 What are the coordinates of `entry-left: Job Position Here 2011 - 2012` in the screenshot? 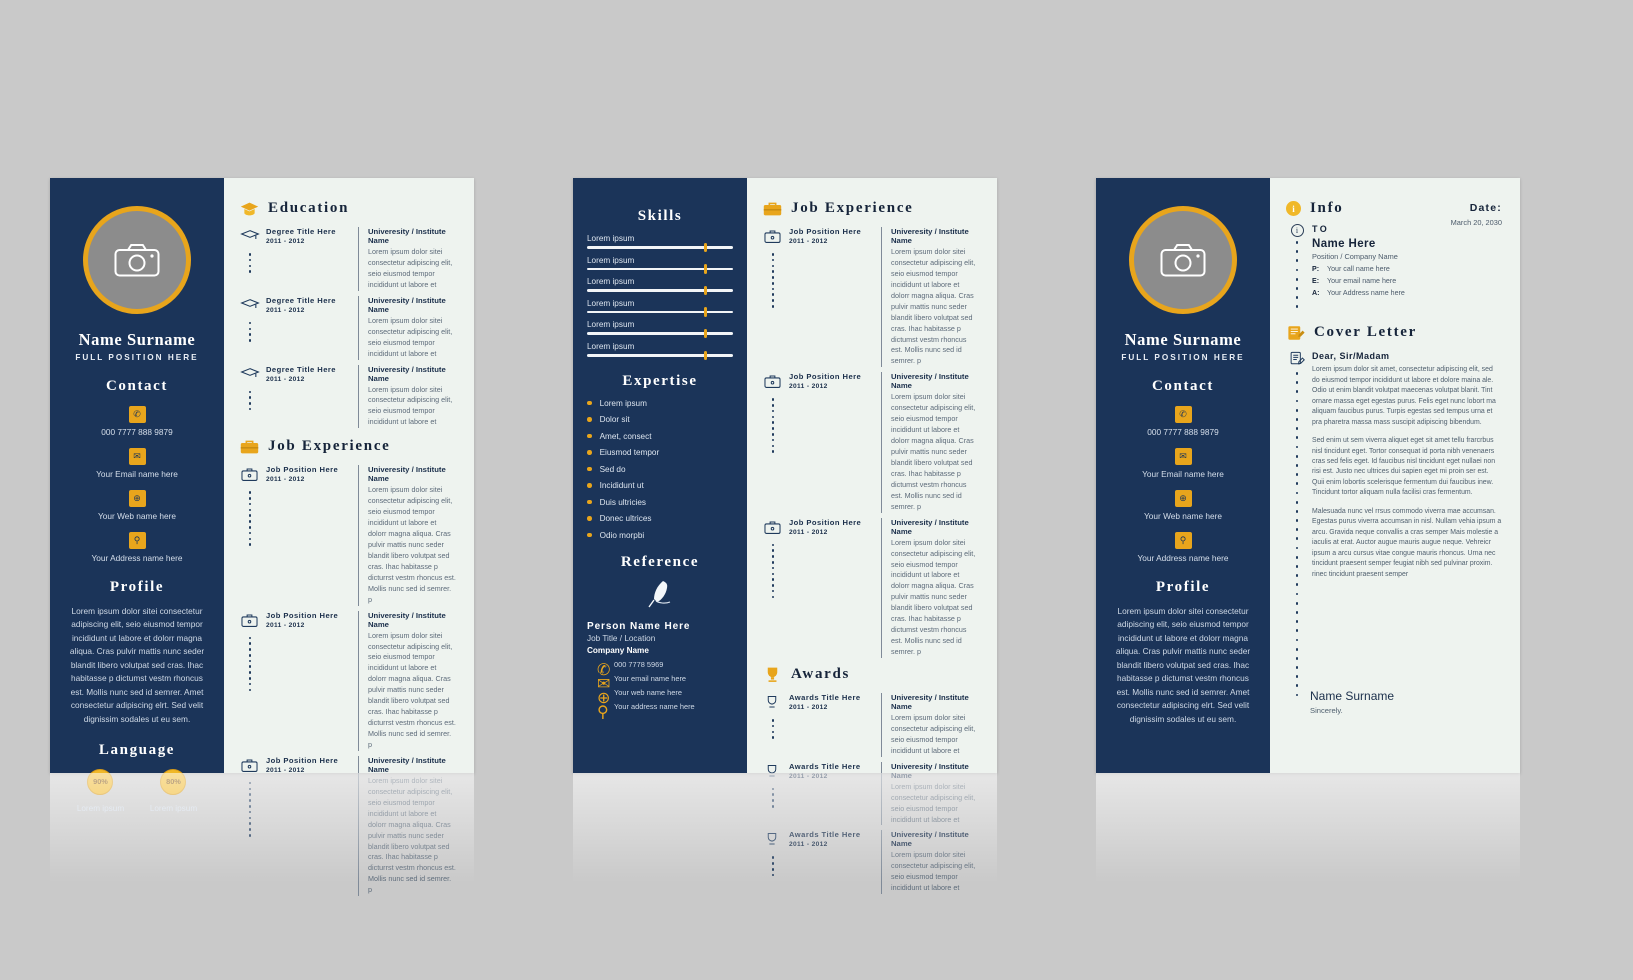 It's located at (299, 681).